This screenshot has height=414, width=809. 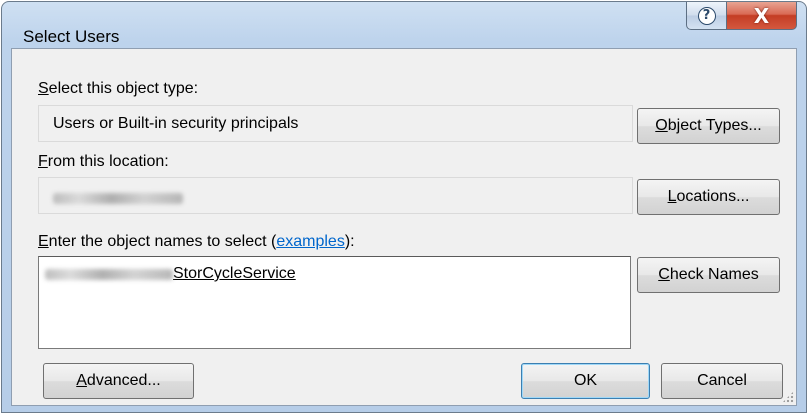 I want to click on object-type-label: Select this object type:, so click(x=118, y=89).